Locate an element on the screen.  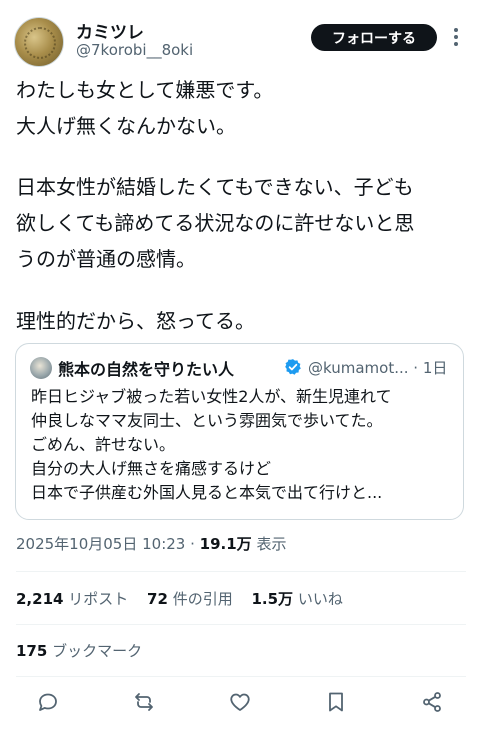
post-meta: 2025年10月05日 10:23 · 19.1万 表示 is located at coordinates (151, 543).